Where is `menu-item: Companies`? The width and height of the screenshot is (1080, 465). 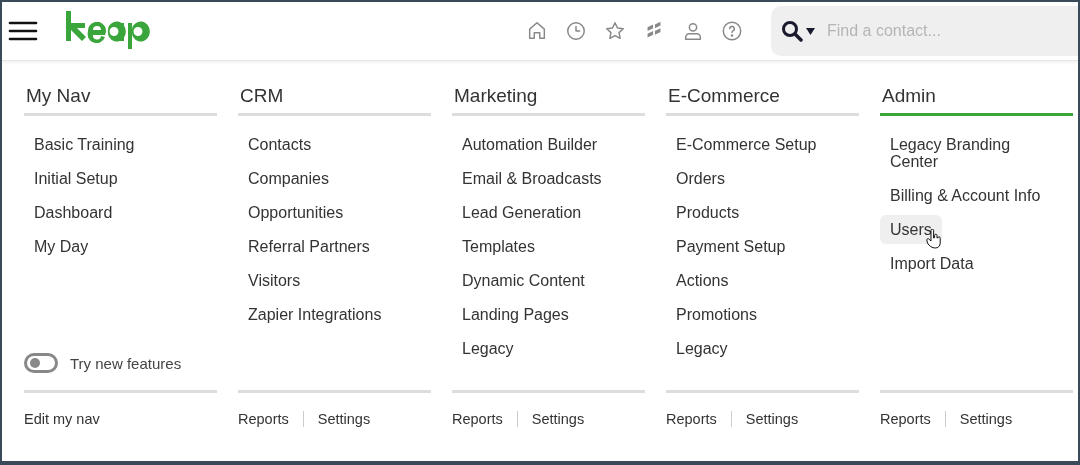
menu-item: Companies is located at coordinates (288, 178).